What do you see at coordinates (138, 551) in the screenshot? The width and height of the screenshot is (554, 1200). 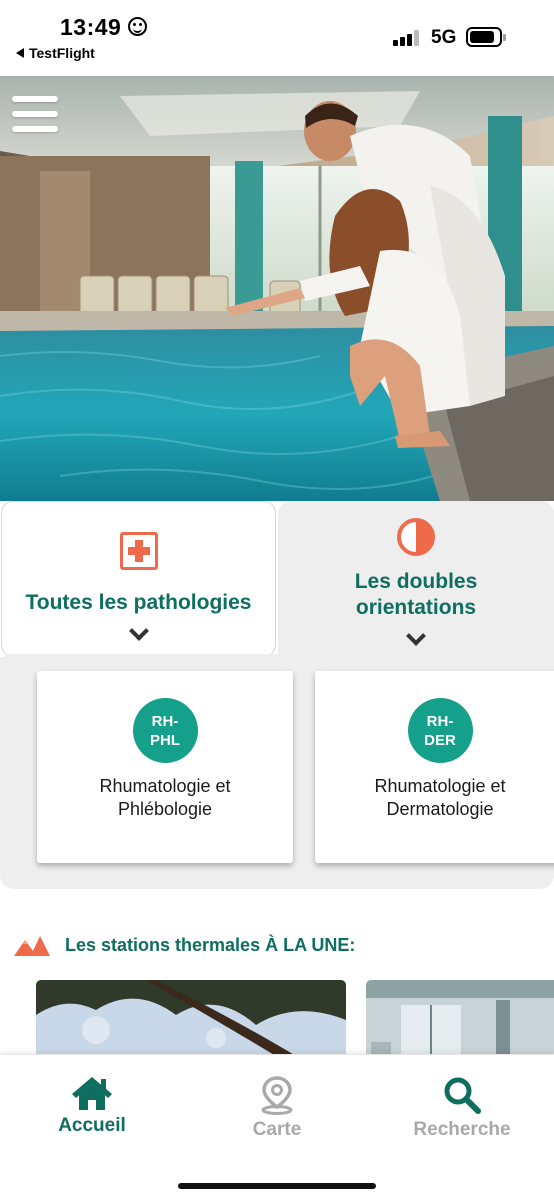 I see `medical-cross-icon` at bounding box center [138, 551].